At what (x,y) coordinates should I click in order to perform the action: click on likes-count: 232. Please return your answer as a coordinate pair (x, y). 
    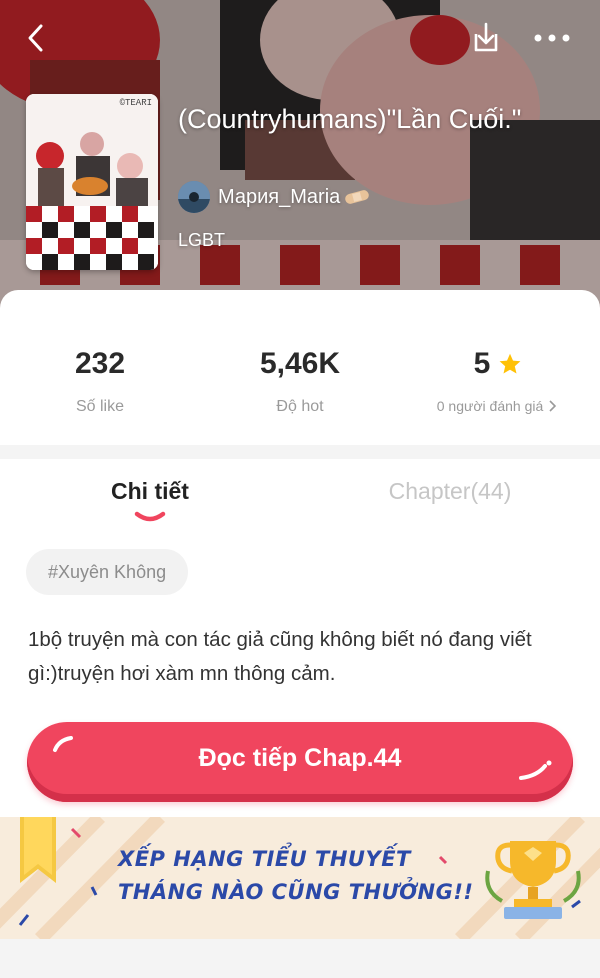
    Looking at the image, I should click on (100, 363).